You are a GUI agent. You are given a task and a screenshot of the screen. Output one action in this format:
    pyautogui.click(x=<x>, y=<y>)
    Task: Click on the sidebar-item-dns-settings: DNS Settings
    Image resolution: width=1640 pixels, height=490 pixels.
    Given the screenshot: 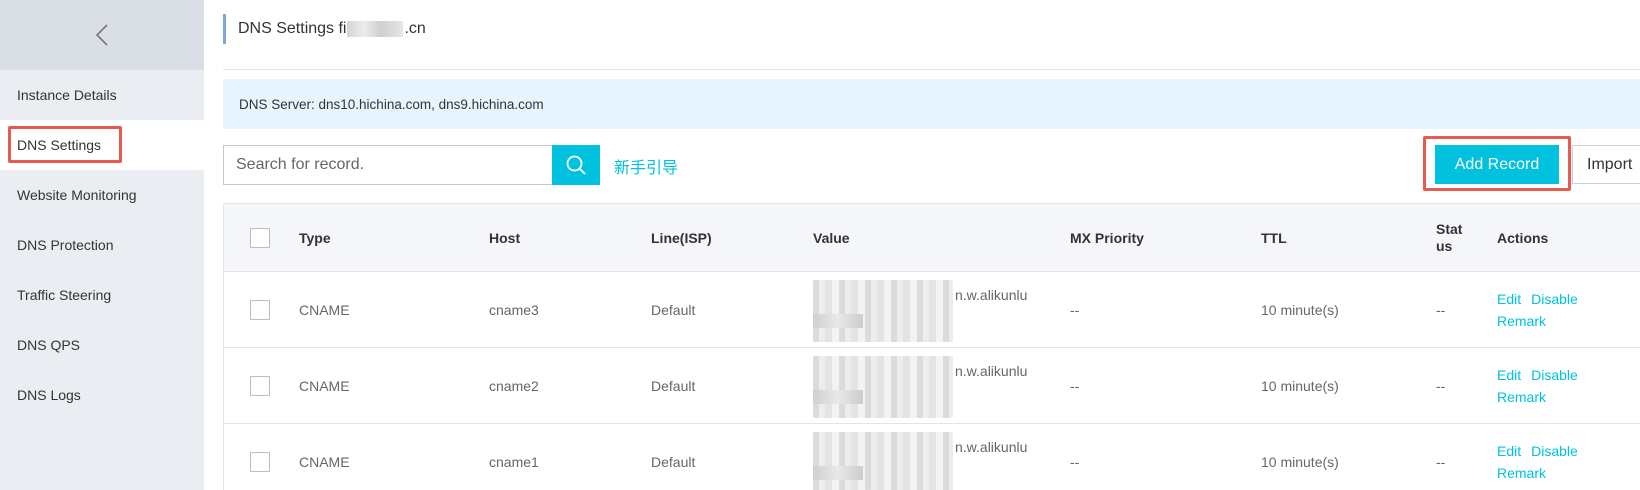 What is the action you would take?
    pyautogui.click(x=102, y=145)
    